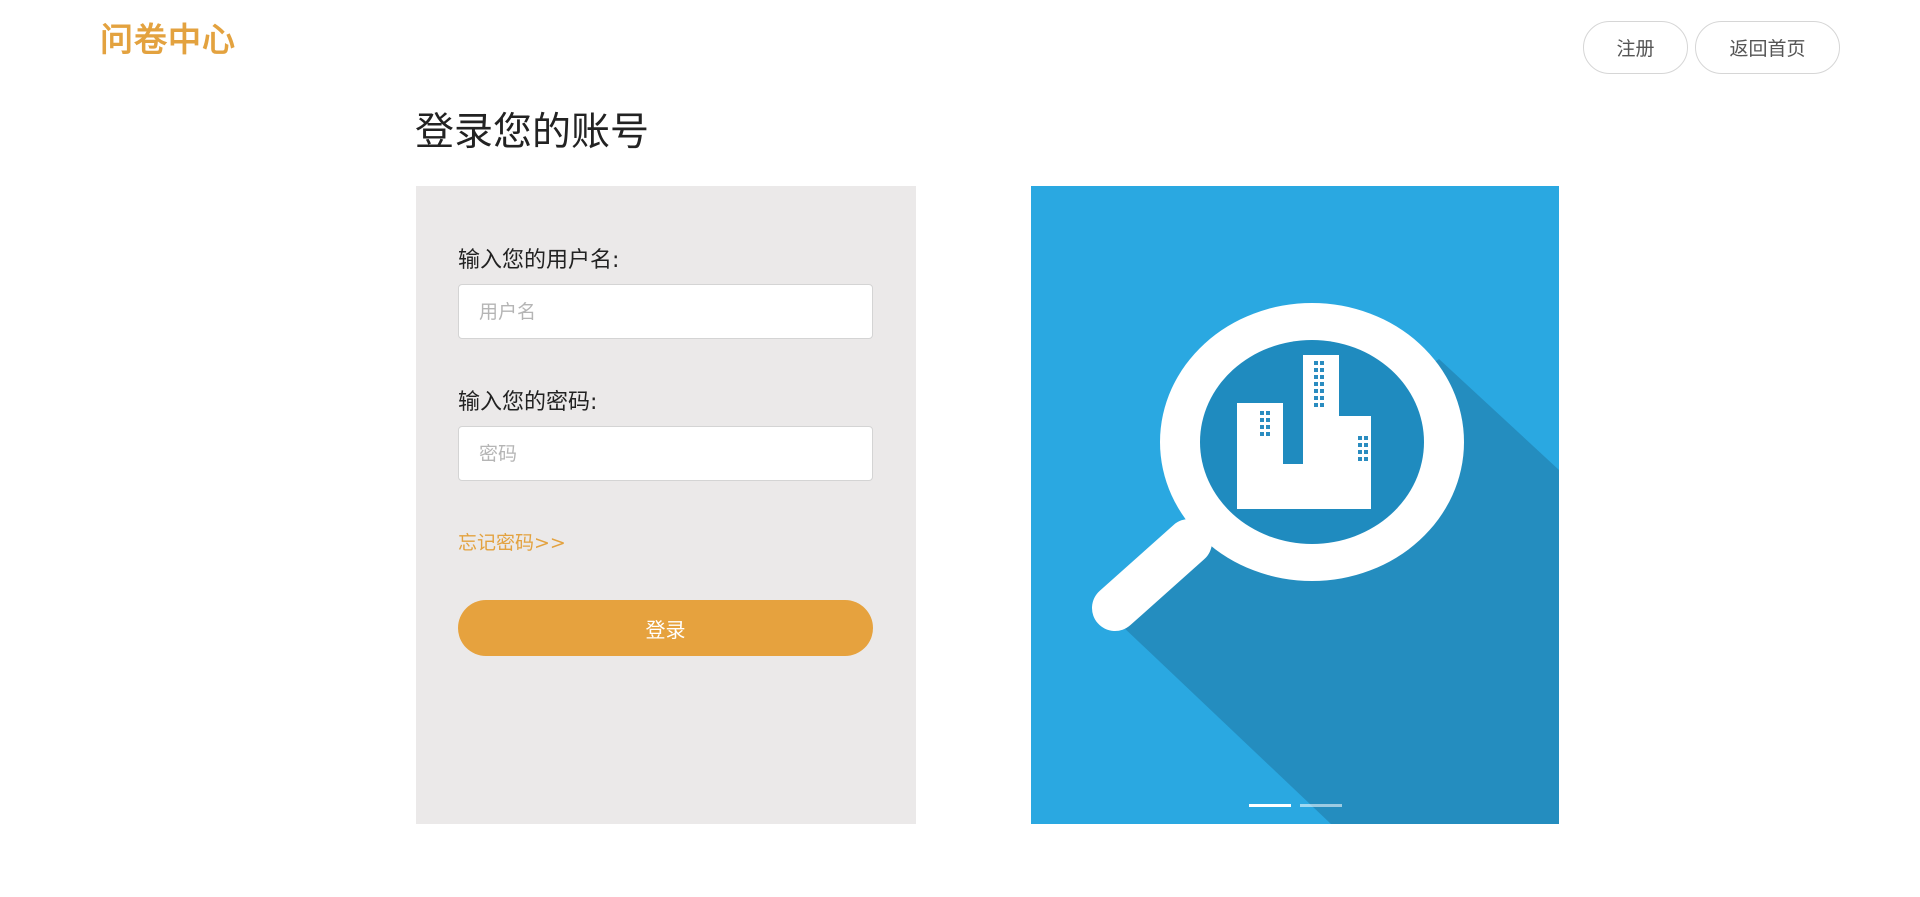 Image resolution: width=1920 pixels, height=897 pixels. What do you see at coordinates (1767, 47) in the screenshot?
I see `back-home-button: 返回首页` at bounding box center [1767, 47].